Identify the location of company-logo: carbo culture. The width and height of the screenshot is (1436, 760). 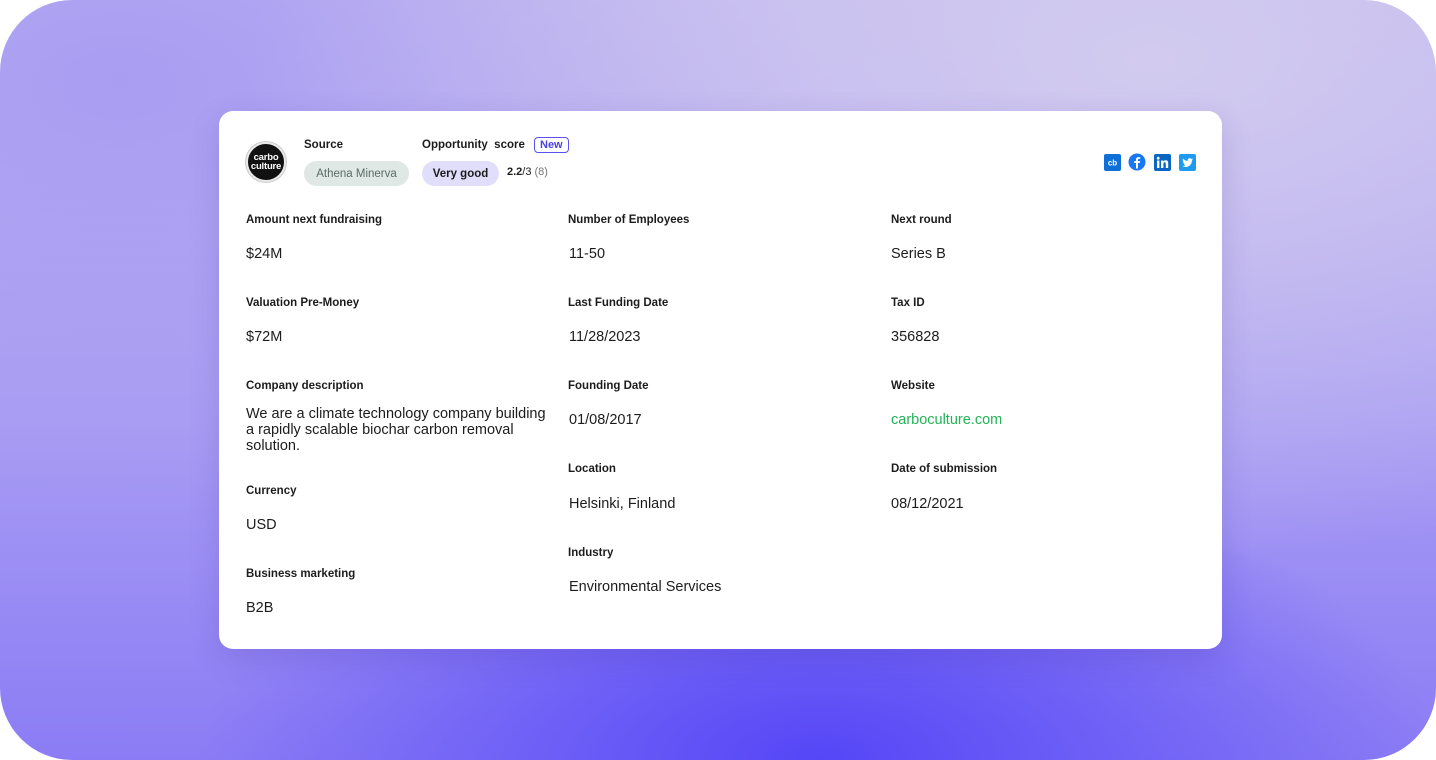
(266, 162).